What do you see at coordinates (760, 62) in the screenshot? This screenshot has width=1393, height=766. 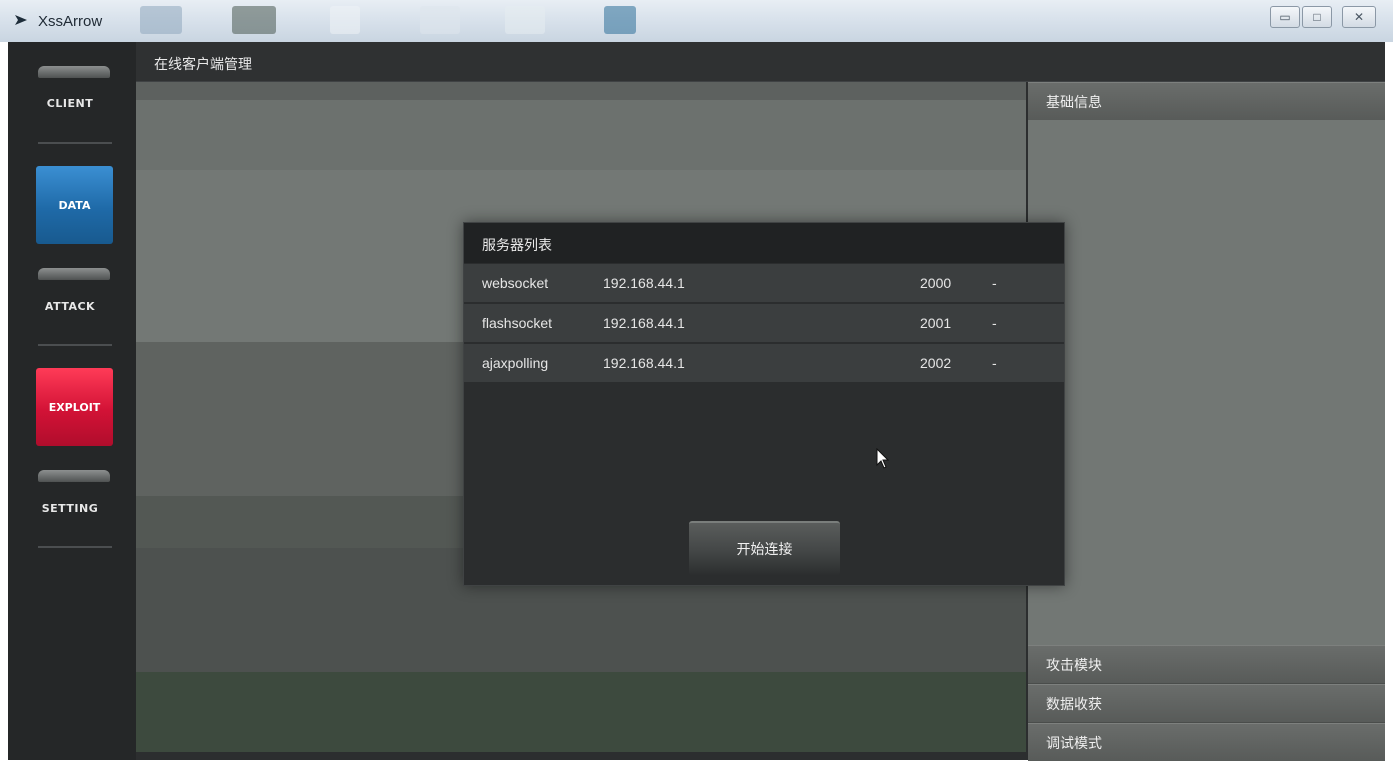 I see `page-header: 在线客户端管理` at bounding box center [760, 62].